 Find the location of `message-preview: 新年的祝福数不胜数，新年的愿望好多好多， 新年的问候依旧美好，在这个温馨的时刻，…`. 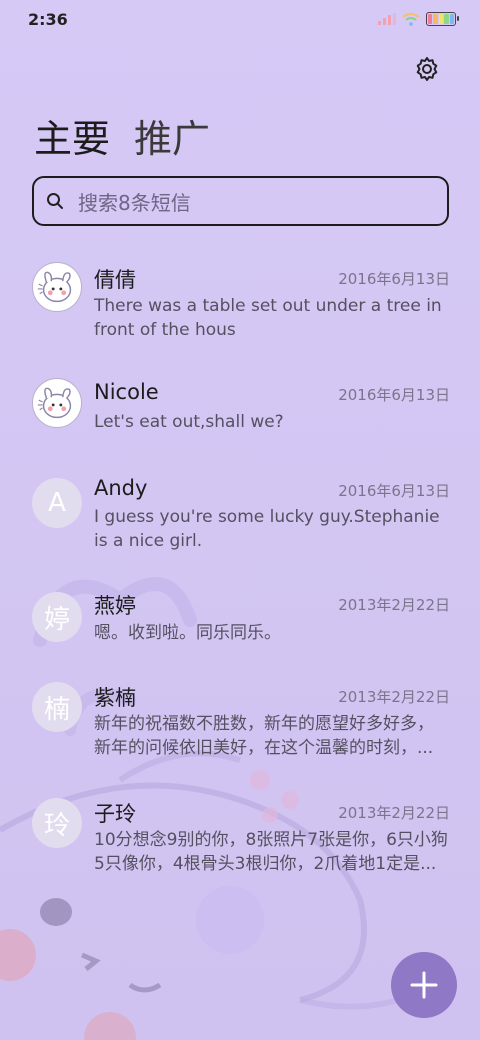

message-preview: 新年的祝福数不胜数，新年的愿望好多好多， 新年的问候依旧美好，在这个温馨的时刻，… is located at coordinates (271, 736).